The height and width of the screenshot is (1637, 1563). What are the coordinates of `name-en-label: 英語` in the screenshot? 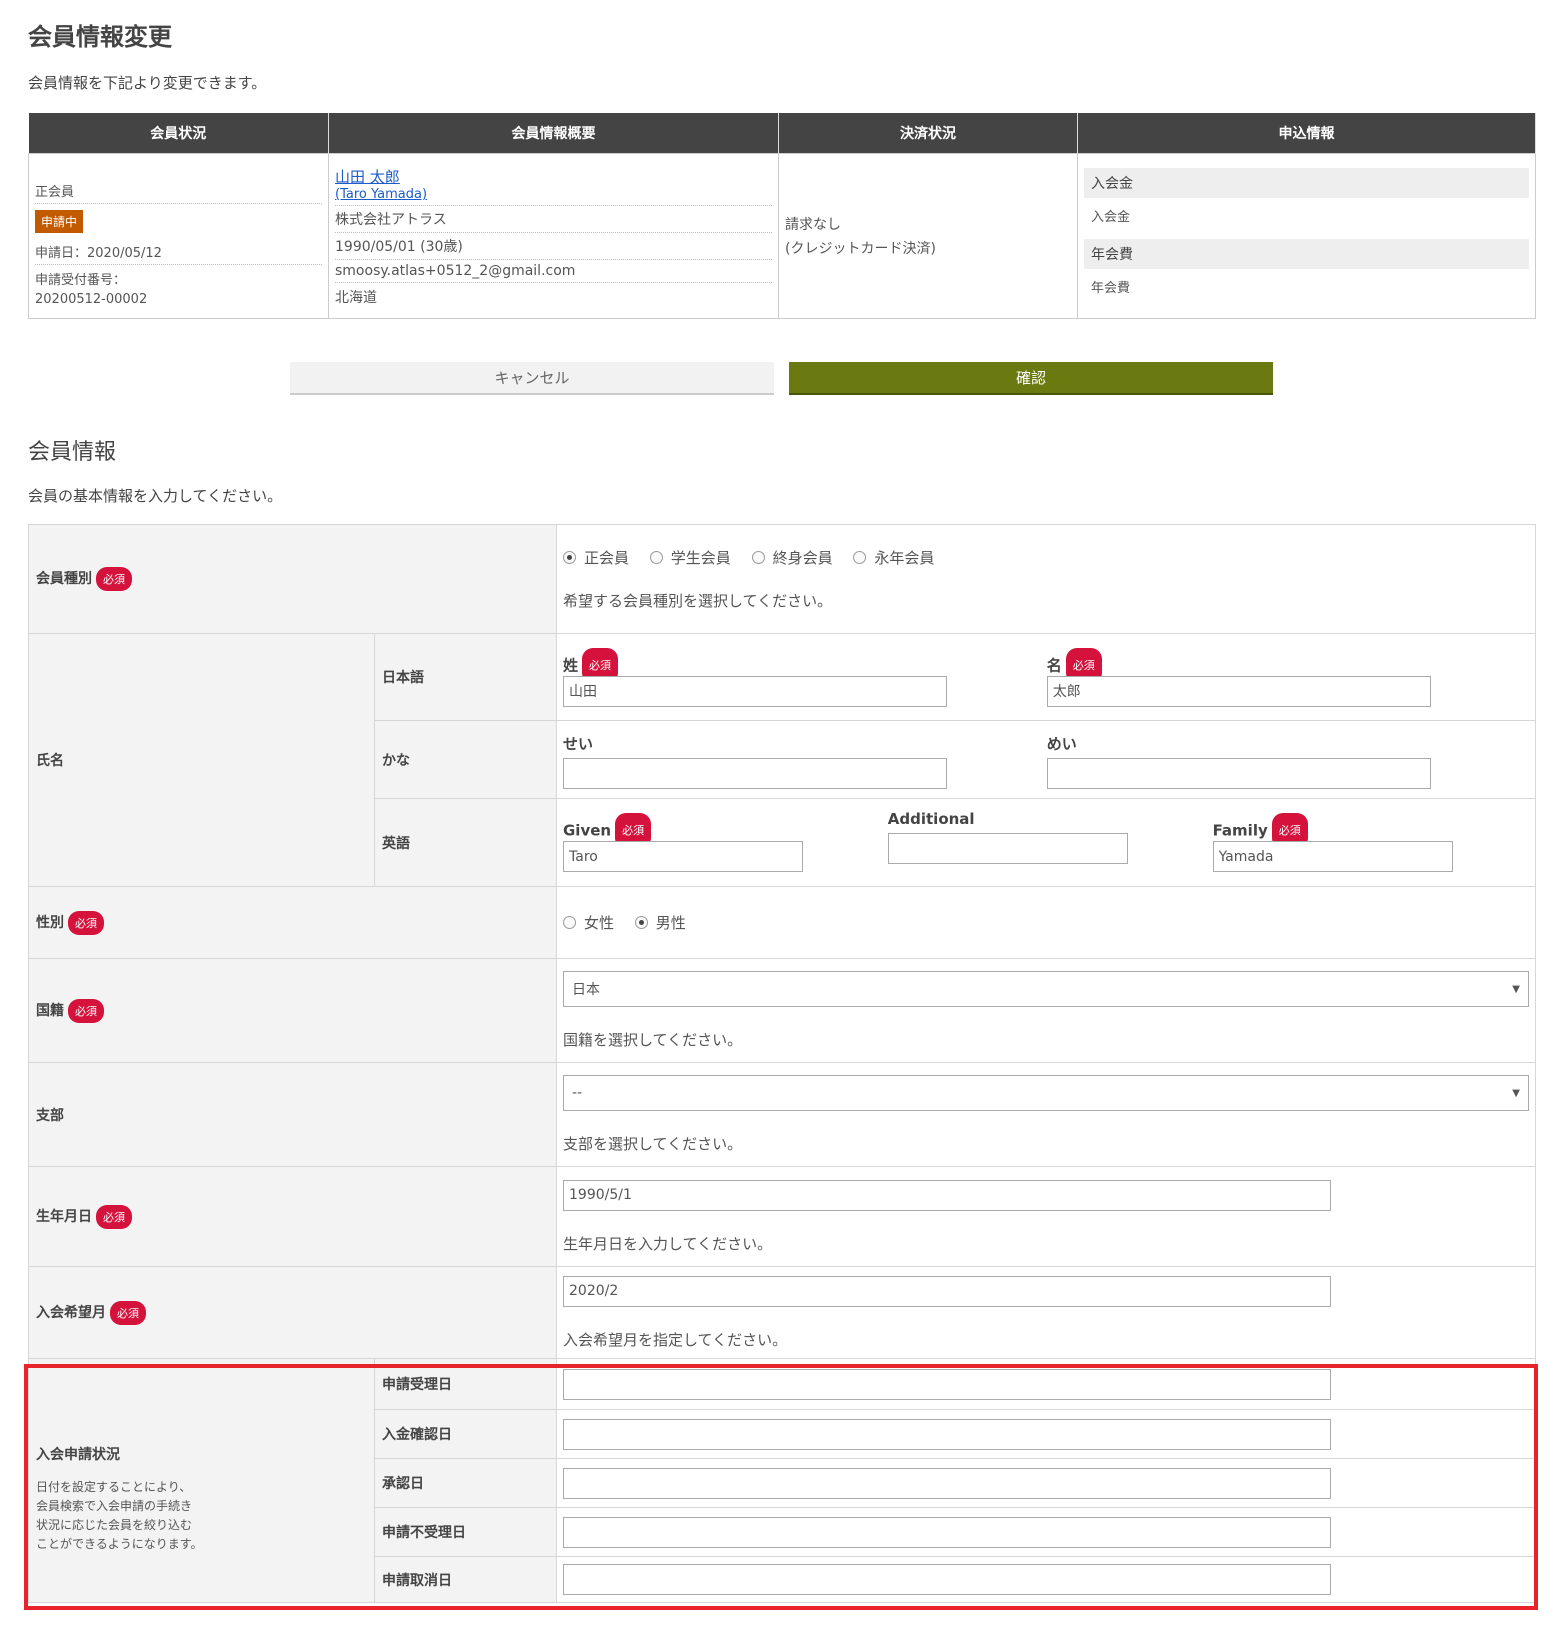 It's located at (465, 842).